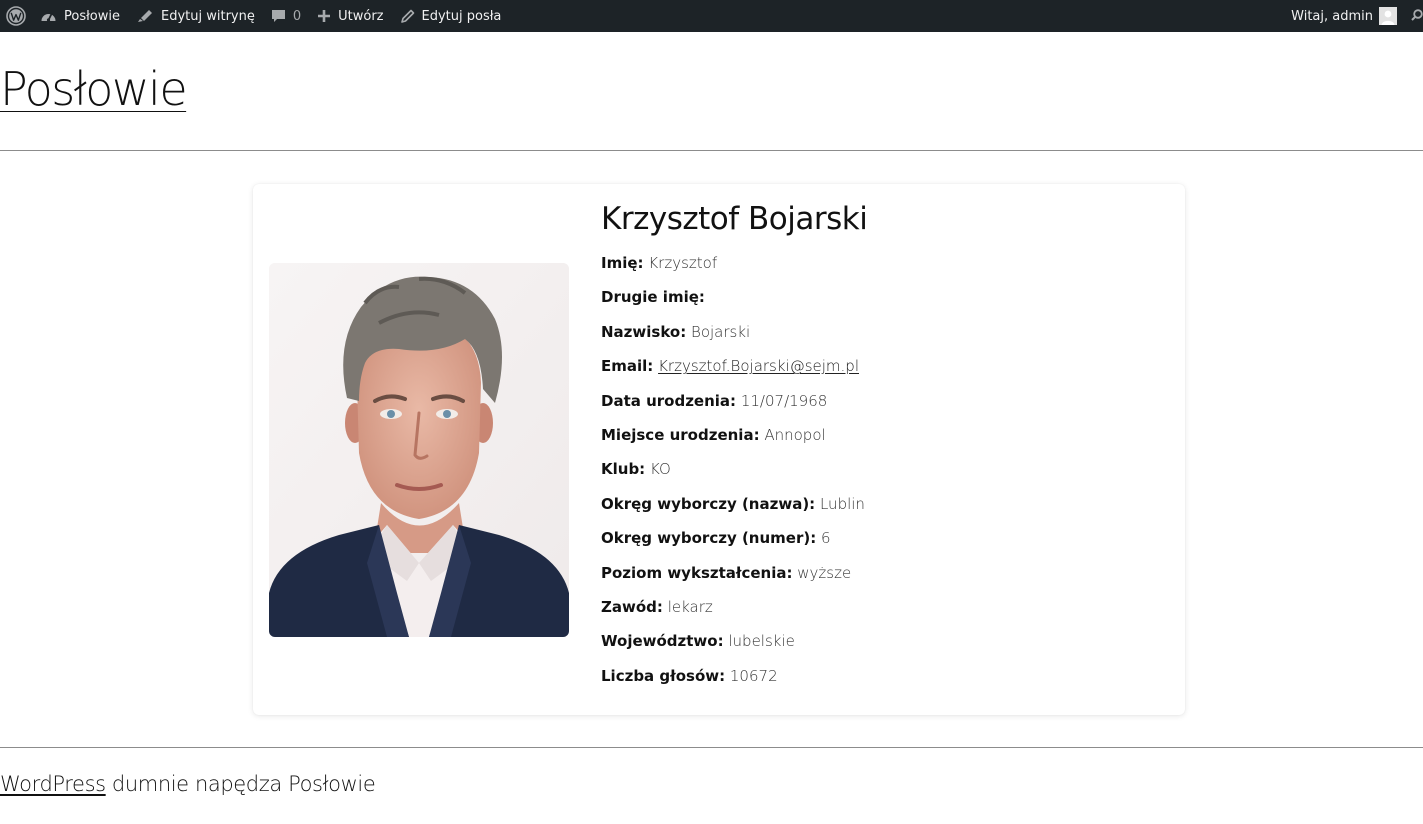 The width and height of the screenshot is (1423, 824). I want to click on edit-post-label: Edytuj posła, so click(461, 16).